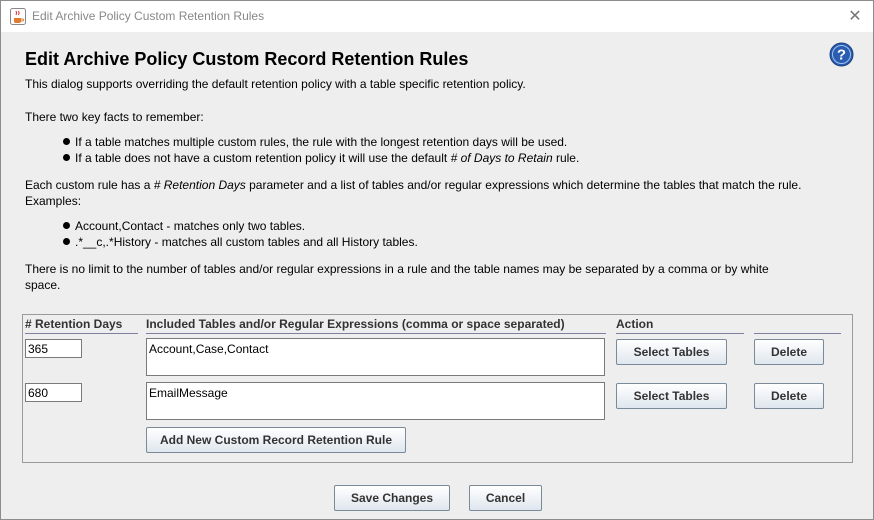  Describe the element at coordinates (375, 401) in the screenshot. I see `included-tables-input: EmailMessage` at that location.